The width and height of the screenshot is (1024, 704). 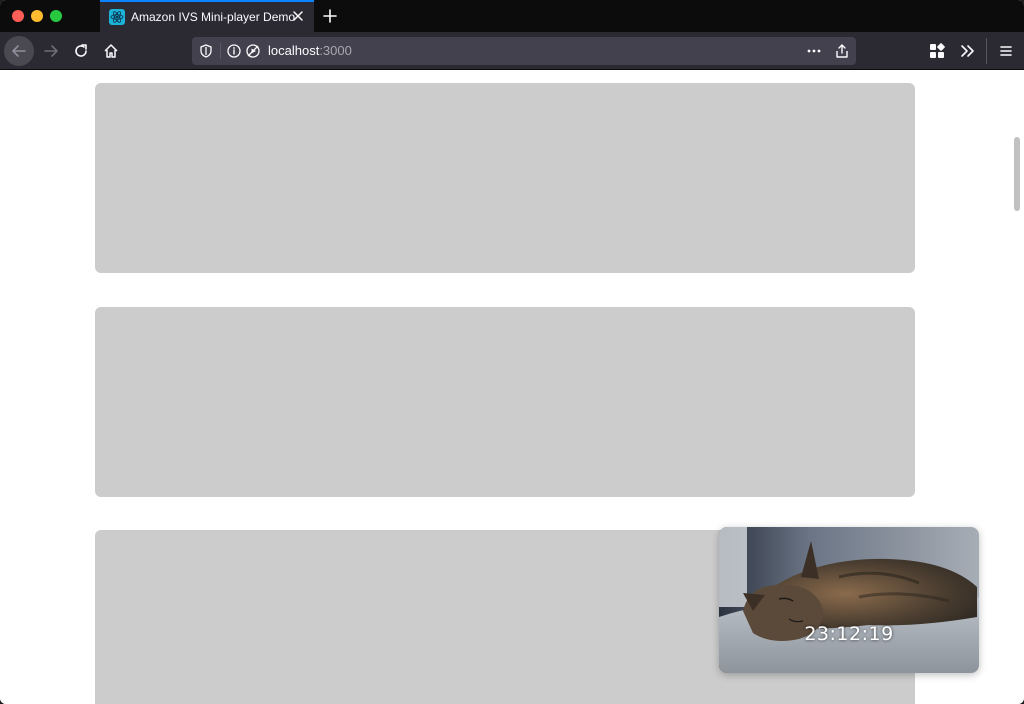 I want to click on tab-active: Amazon IVS Mini-player Demo, so click(x=207, y=16).